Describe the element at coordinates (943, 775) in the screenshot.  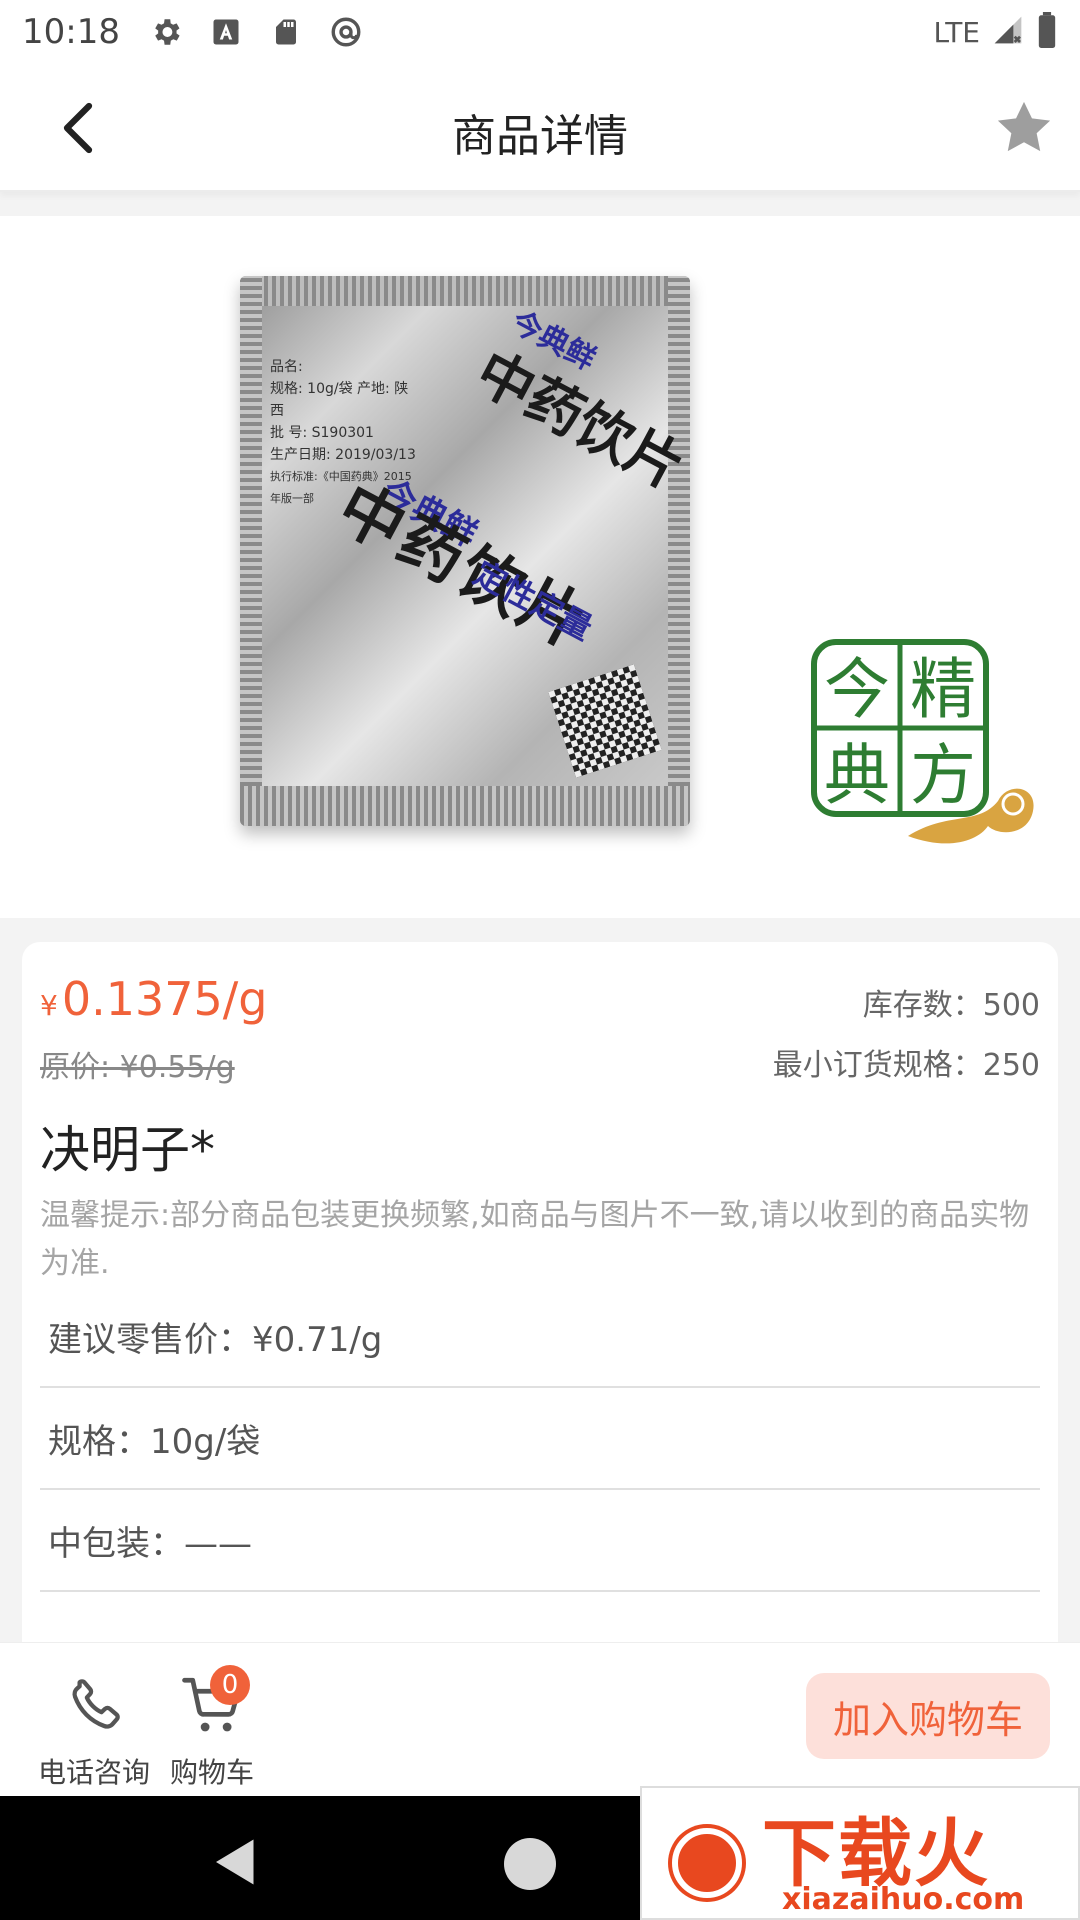
I see `logo-char: 方` at that location.